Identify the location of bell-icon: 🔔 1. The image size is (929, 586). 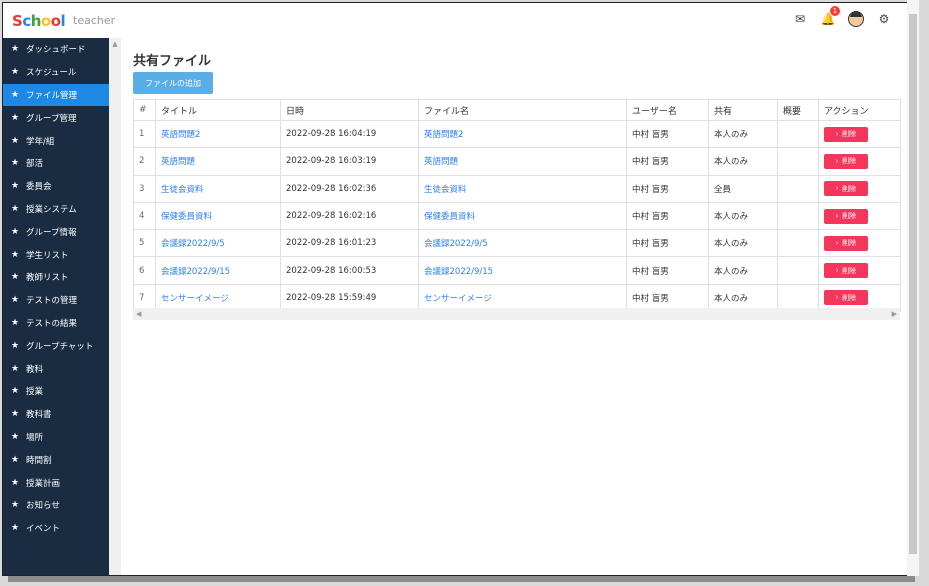
(830, 16).